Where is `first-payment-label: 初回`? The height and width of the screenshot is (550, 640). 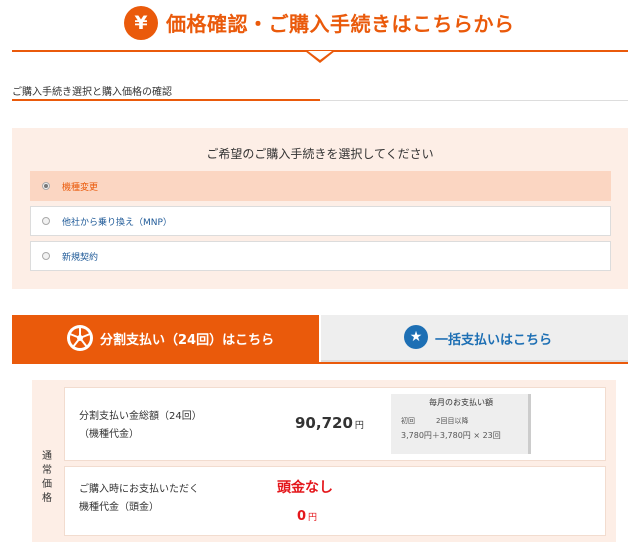 first-payment-label: 初回 is located at coordinates (408, 421).